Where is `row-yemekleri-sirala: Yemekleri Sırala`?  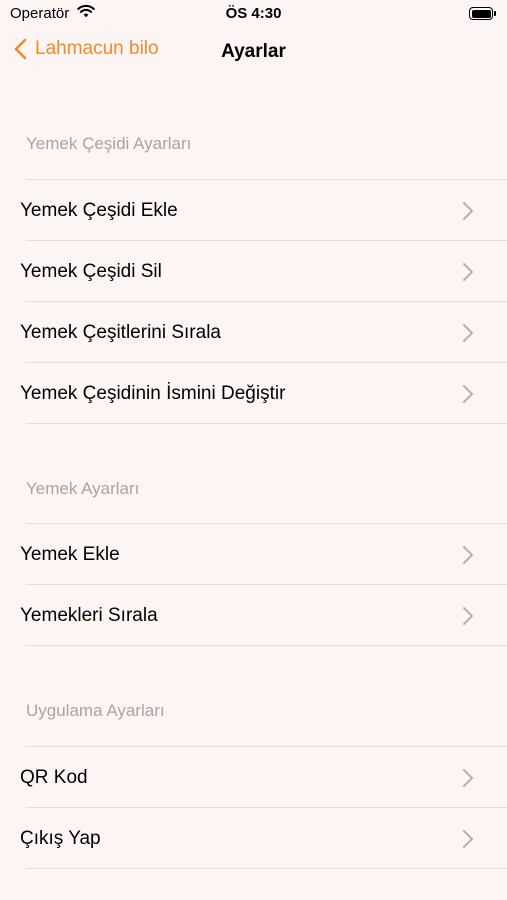
row-yemekleri-sirala: Yemekleri Sırala is located at coordinates (253, 615).